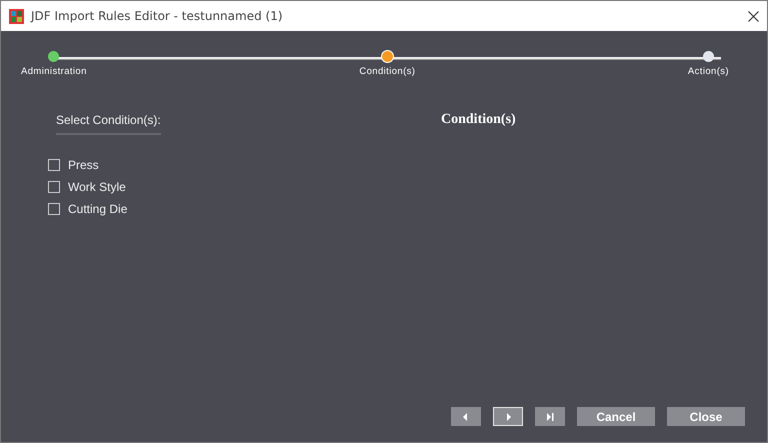 This screenshot has height=443, width=768. Describe the element at coordinates (387, 71) in the screenshot. I see `step-label: Condition(s)` at that location.